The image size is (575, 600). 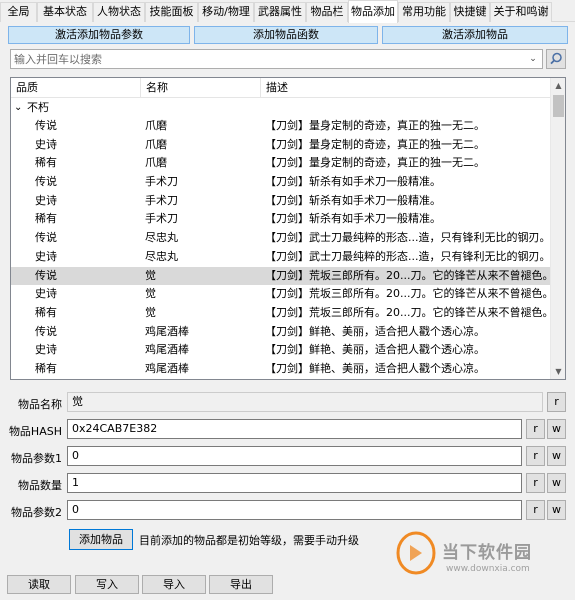 What do you see at coordinates (373, 11) in the screenshot?
I see `tab-add-item: 物品添加` at bounding box center [373, 11].